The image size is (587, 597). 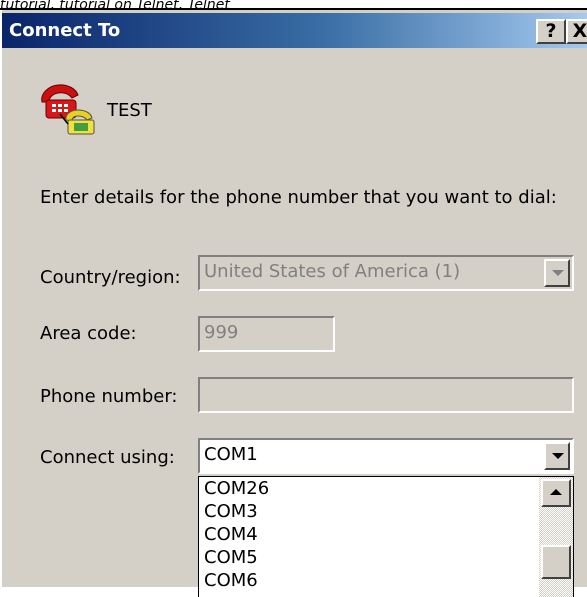 I want to click on dialog-title: Connect To, so click(x=65, y=30).